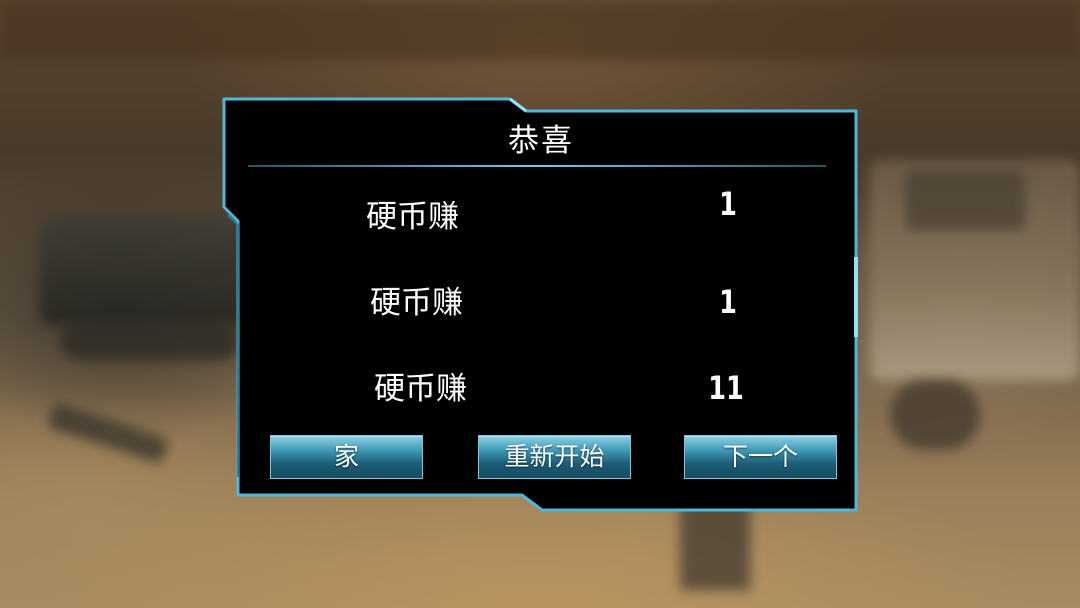 This screenshot has width=1080, height=608. What do you see at coordinates (150, 340) in the screenshot?
I see `background-vehicle-left-base` at bounding box center [150, 340].